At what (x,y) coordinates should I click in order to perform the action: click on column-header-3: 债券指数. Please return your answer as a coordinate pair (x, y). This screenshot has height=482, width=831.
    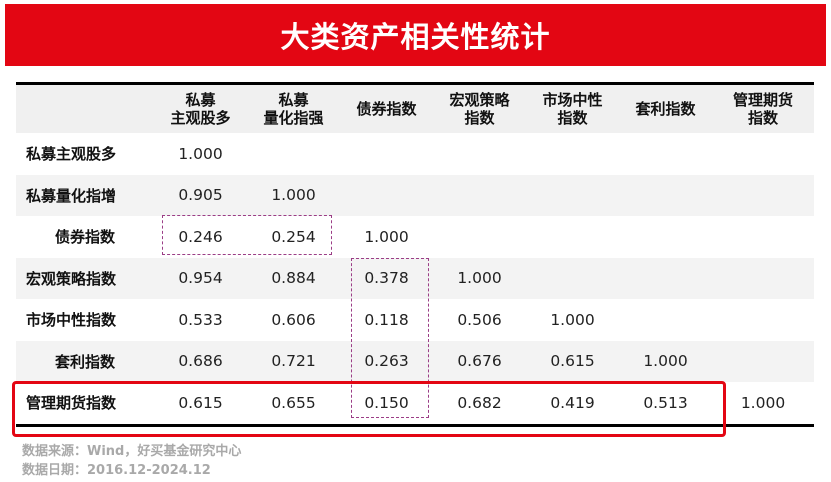
    Looking at the image, I should click on (386, 109).